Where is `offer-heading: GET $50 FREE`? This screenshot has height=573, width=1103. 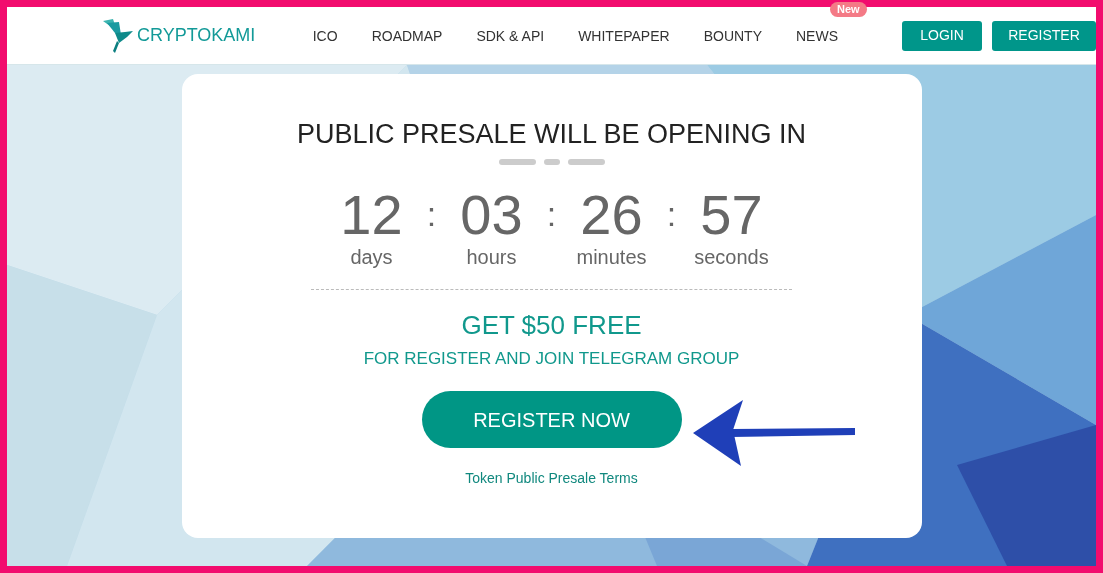
offer-heading: GET $50 FREE is located at coordinates (551, 324).